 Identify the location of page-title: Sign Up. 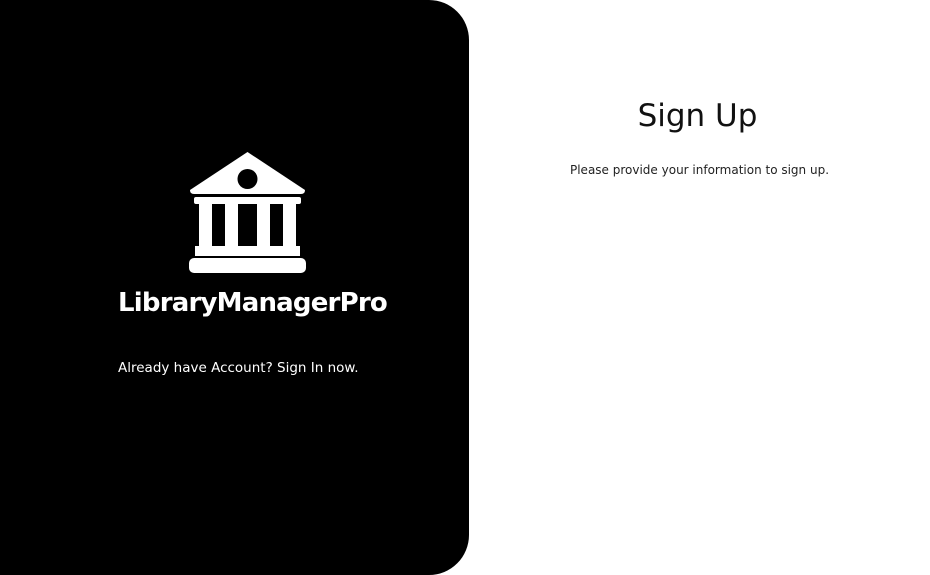
(697, 116).